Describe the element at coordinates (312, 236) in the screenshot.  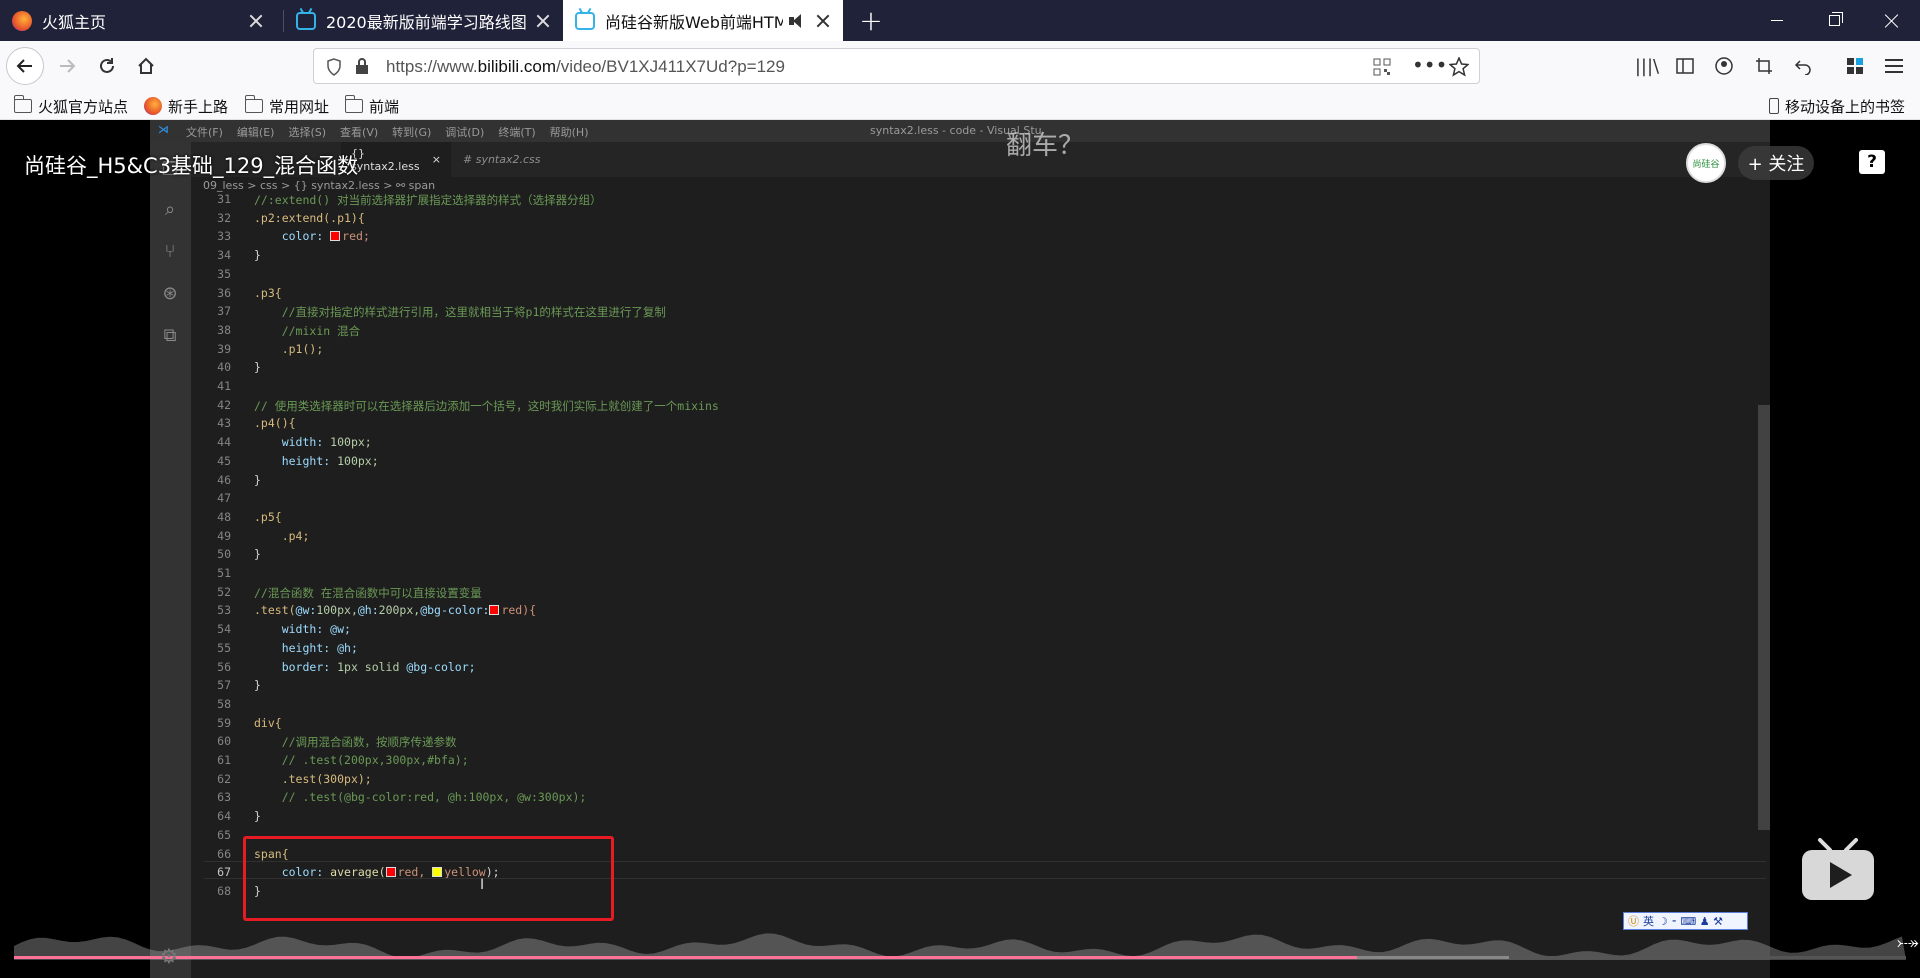
I see `code-line-33: color: red;` at that location.